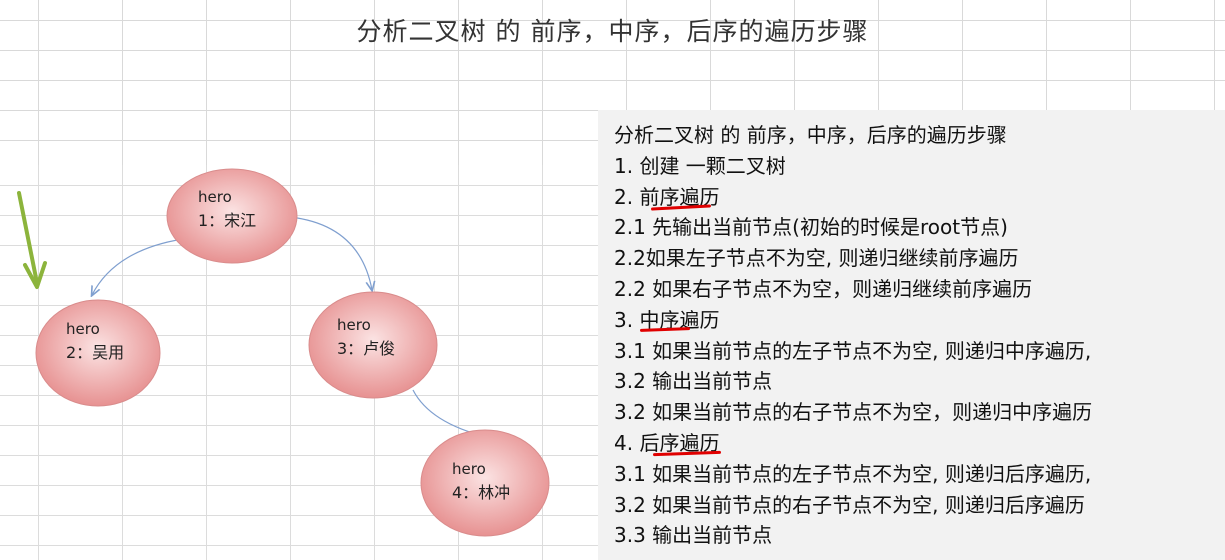  I want to click on node-label: 1：宋江, so click(227, 220).